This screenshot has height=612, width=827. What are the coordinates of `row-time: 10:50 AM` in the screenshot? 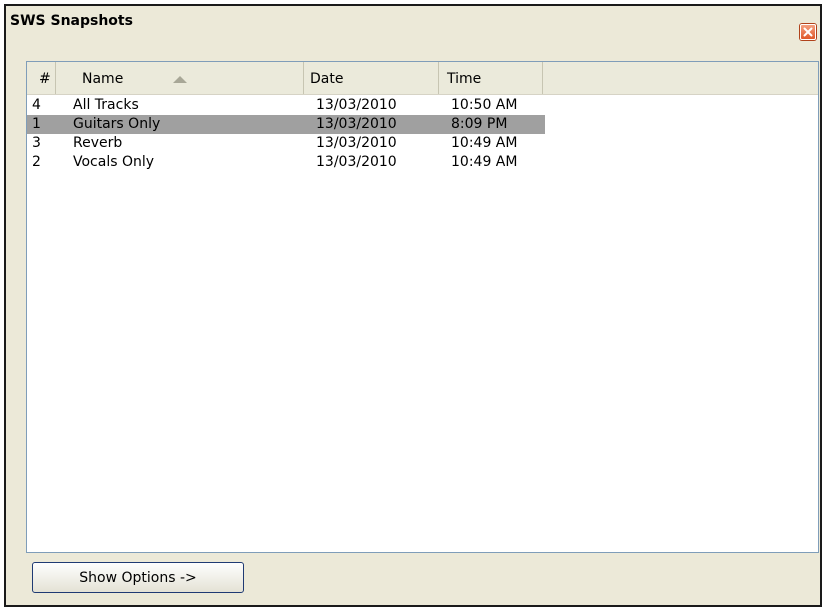 It's located at (484, 105).